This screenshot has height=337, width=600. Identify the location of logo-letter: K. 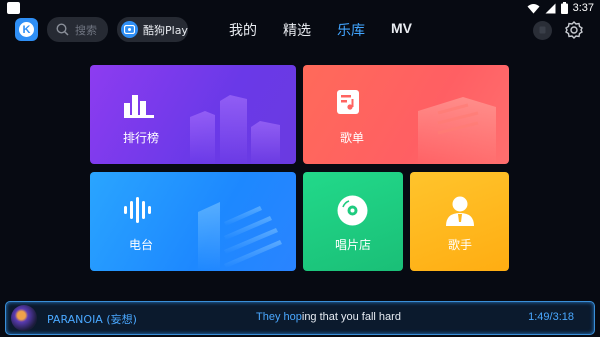
(26, 29).